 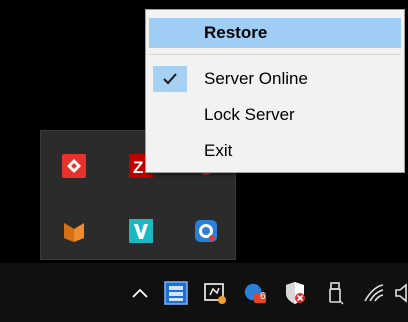 I want to click on anydesk-icon, so click(x=74, y=166).